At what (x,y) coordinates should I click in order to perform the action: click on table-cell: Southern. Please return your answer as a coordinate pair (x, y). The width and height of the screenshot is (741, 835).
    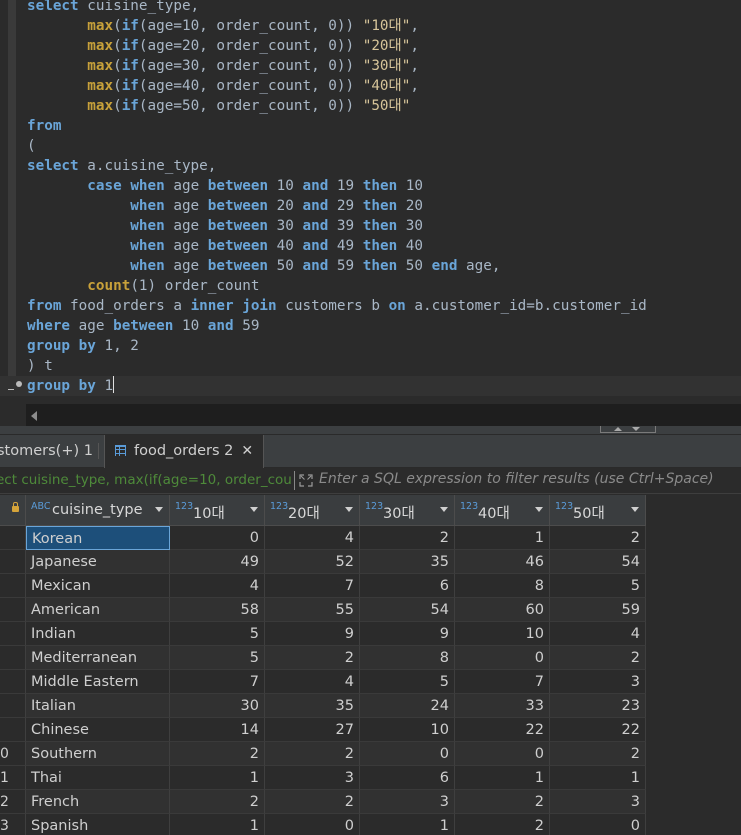
    Looking at the image, I should click on (98, 754).